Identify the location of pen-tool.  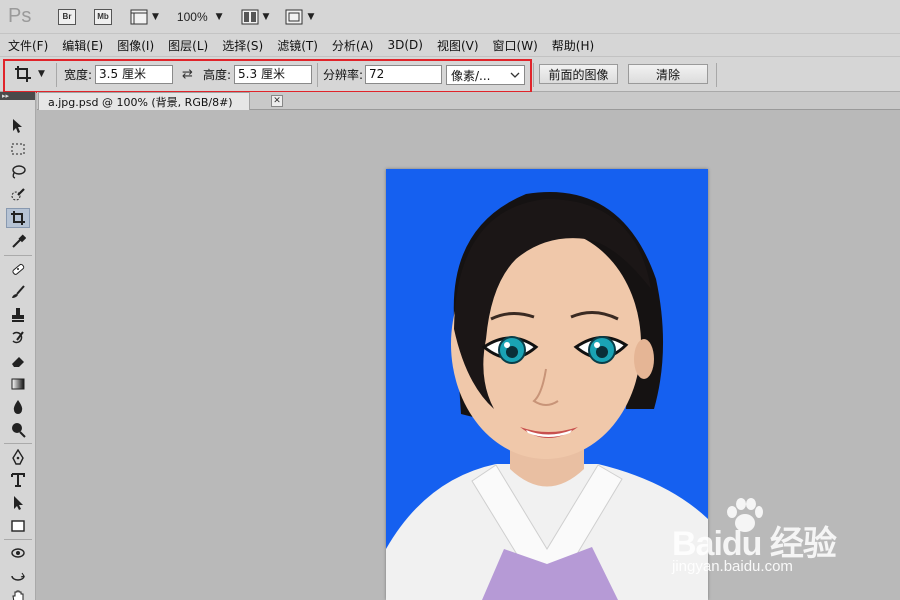
(18, 457).